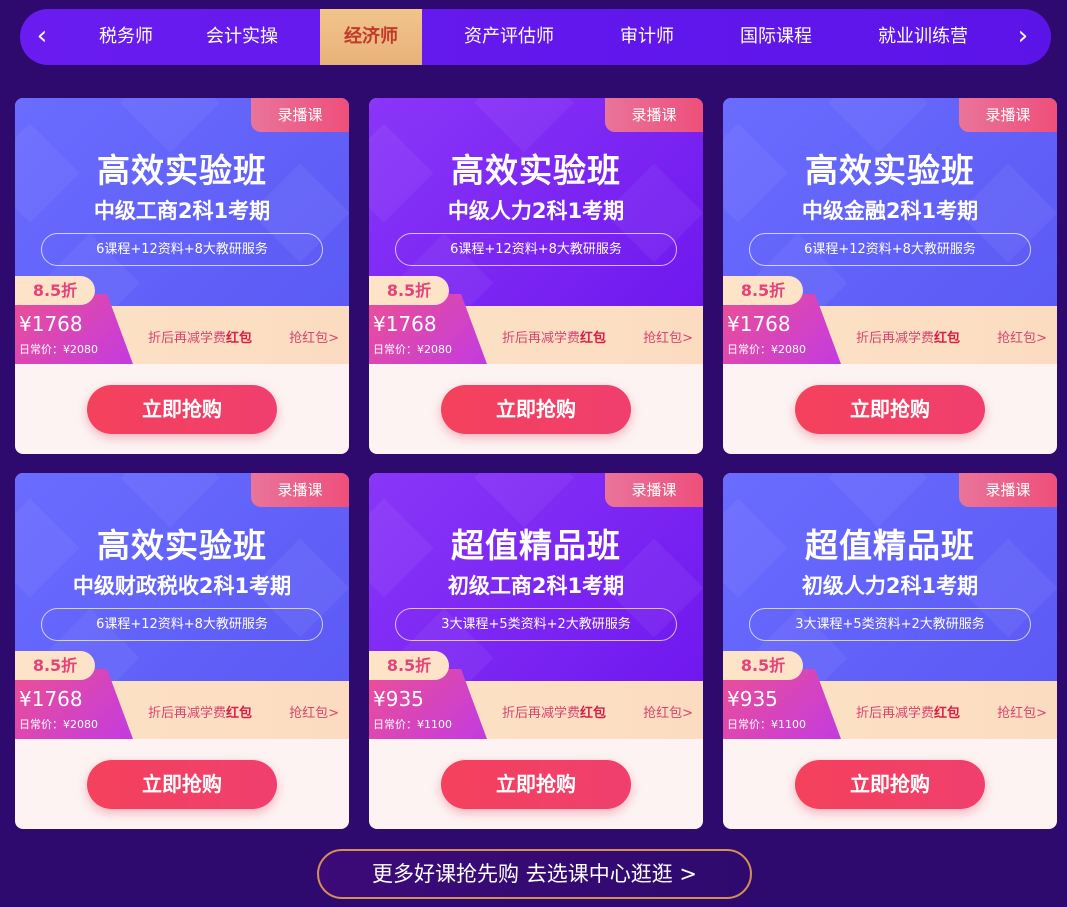 The width and height of the screenshot is (1067, 907). What do you see at coordinates (1023, 37) in the screenshot?
I see `chevron-right-icon: ›` at bounding box center [1023, 37].